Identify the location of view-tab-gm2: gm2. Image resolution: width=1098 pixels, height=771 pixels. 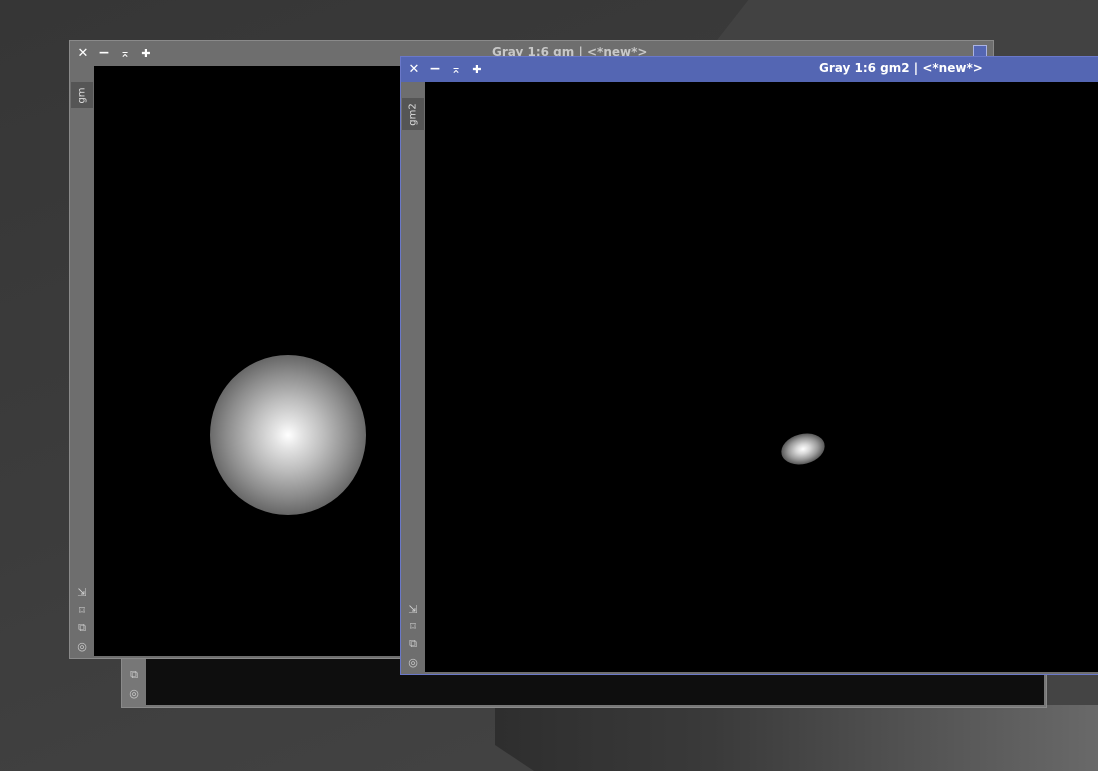
(413, 114).